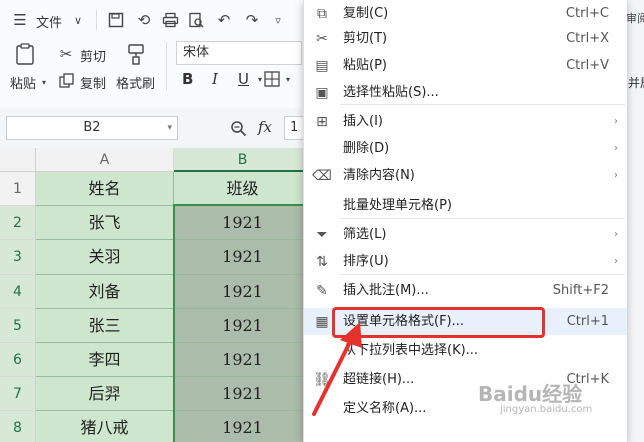  What do you see at coordinates (278, 20) in the screenshot?
I see `customize-toolbar-icon: ▿` at bounding box center [278, 20].